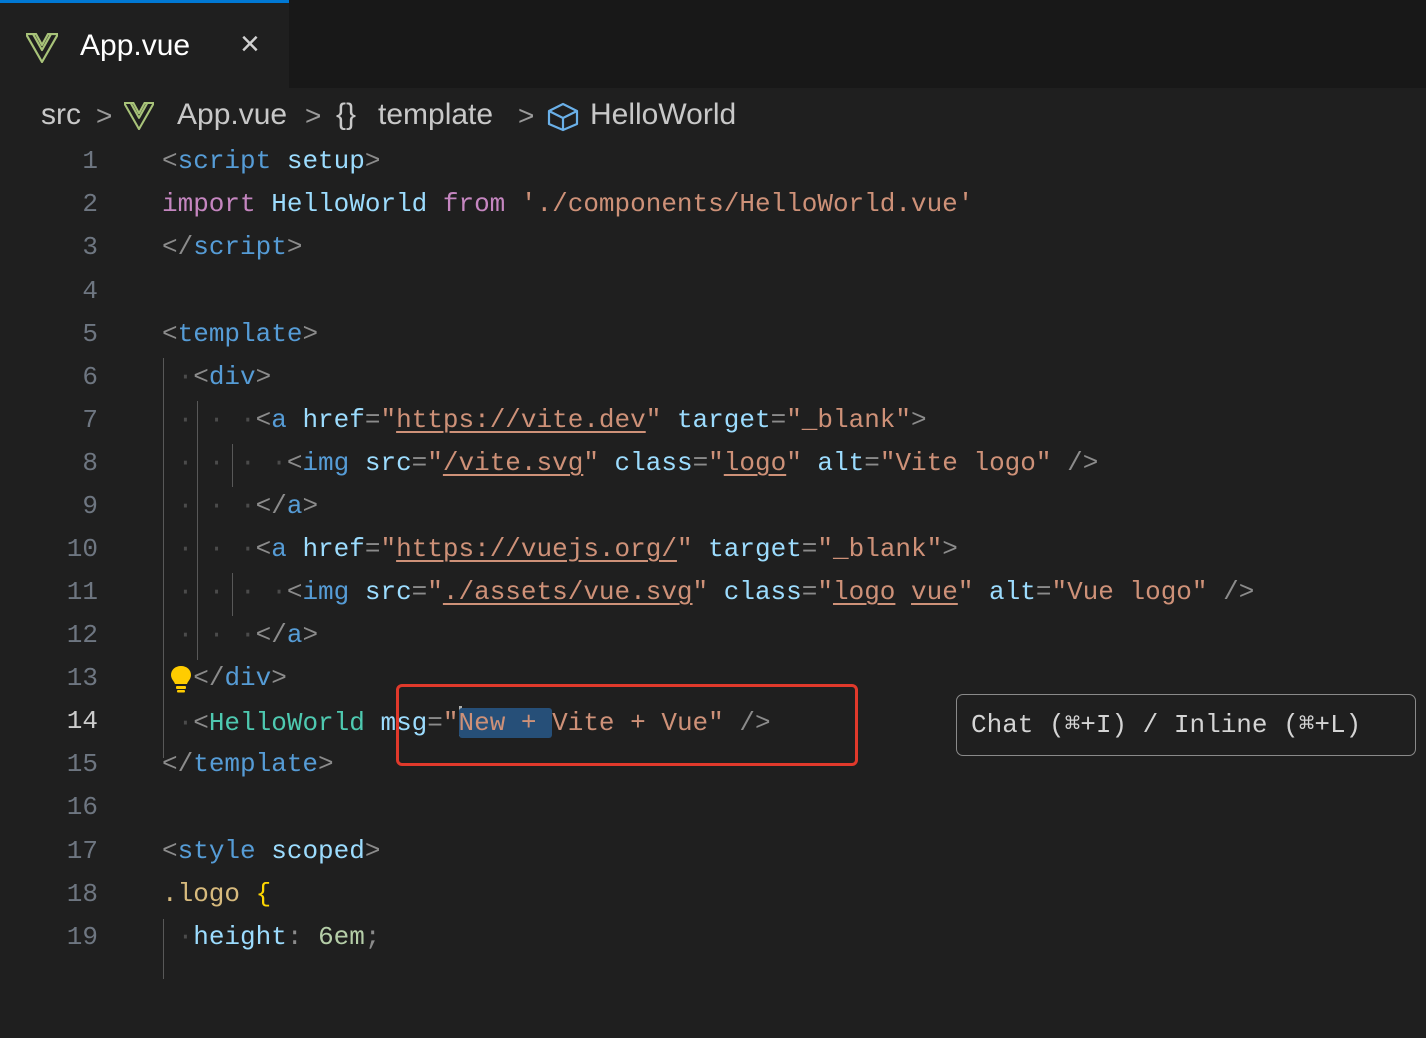 This screenshot has height=1038, width=1426. Describe the element at coordinates (82, 807) in the screenshot. I see `line-number: 16` at that location.